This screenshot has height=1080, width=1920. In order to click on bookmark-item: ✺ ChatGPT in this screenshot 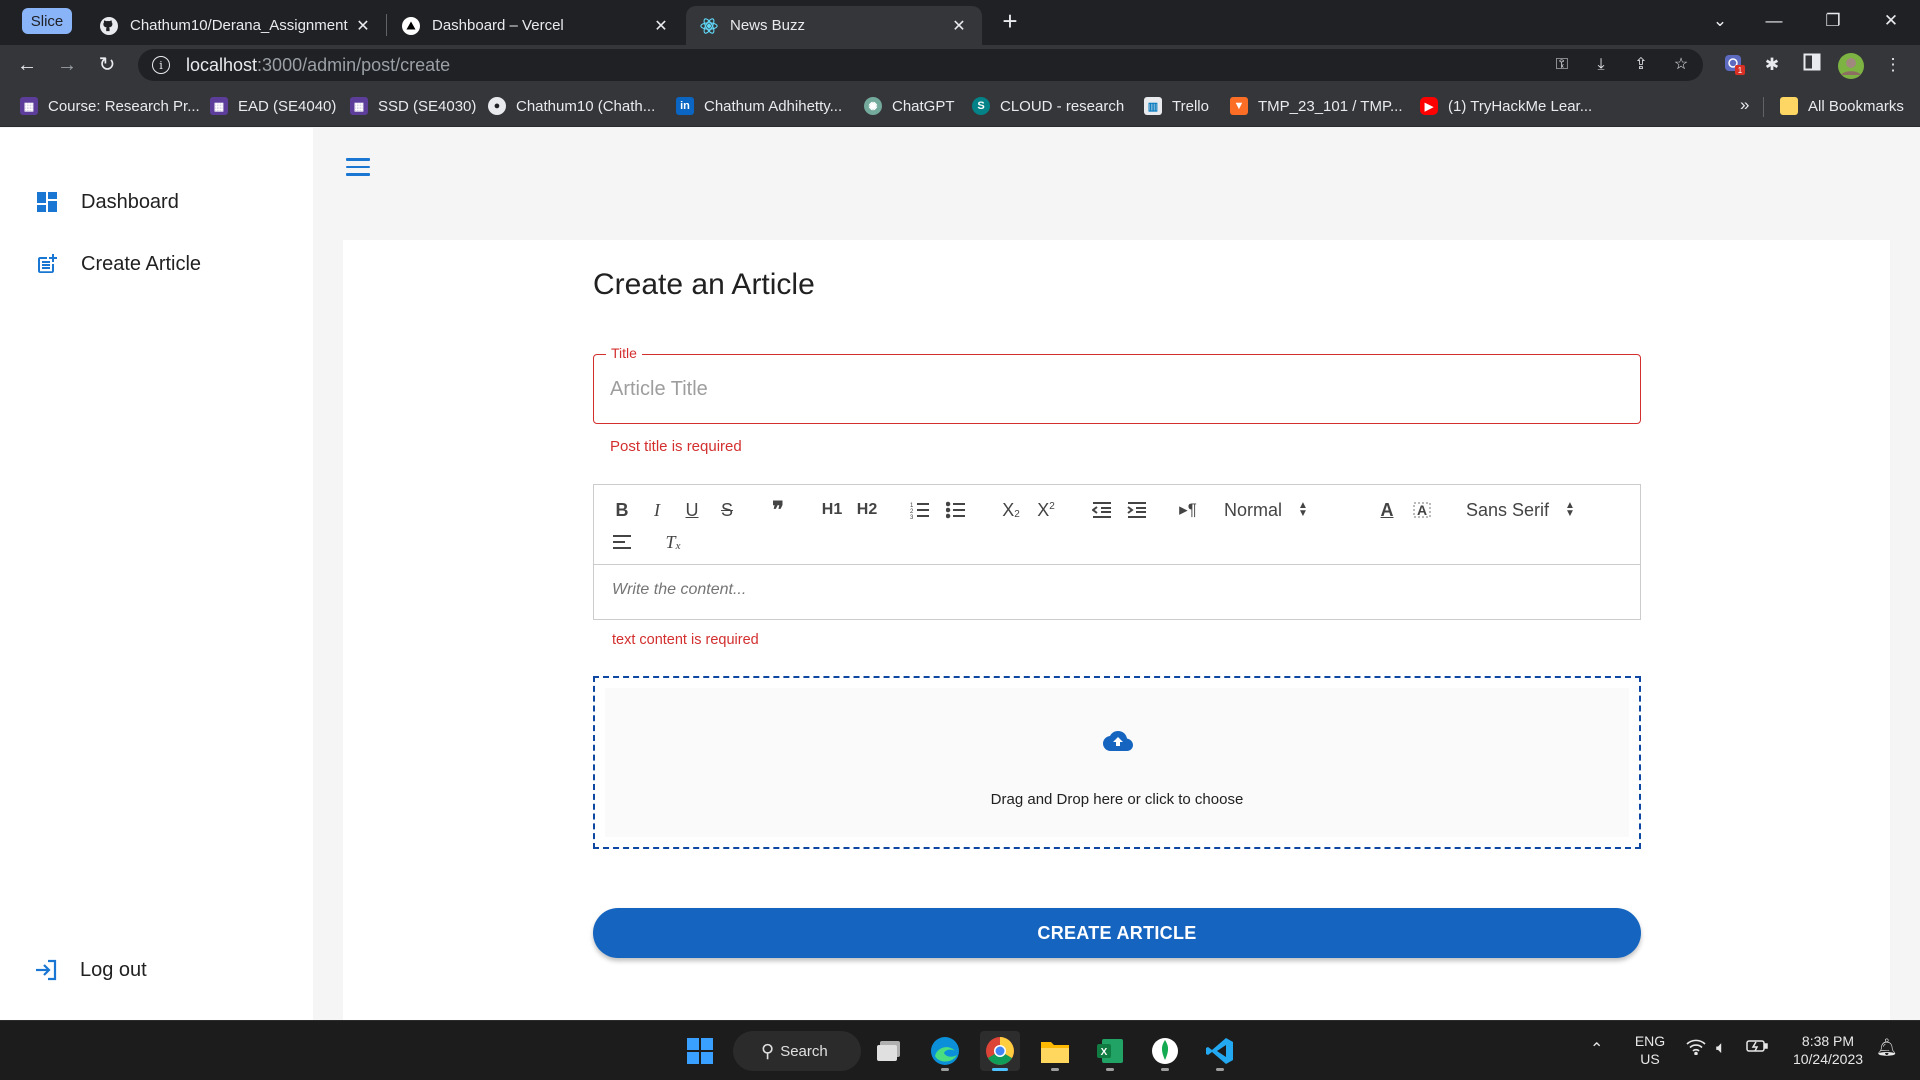, I will do `click(909, 106)`.